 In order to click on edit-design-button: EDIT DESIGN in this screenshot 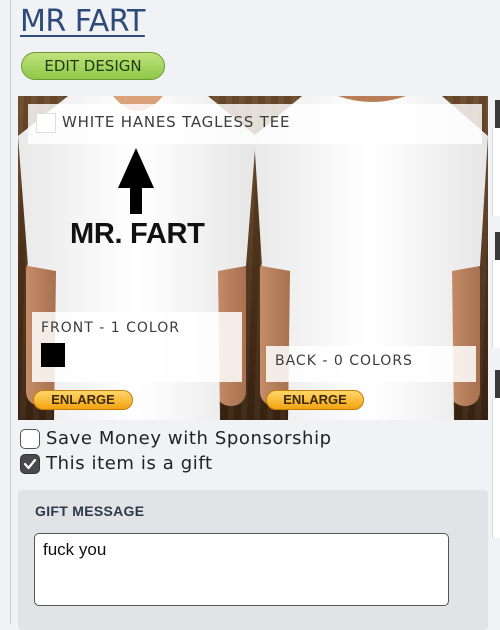, I will do `click(93, 66)`.